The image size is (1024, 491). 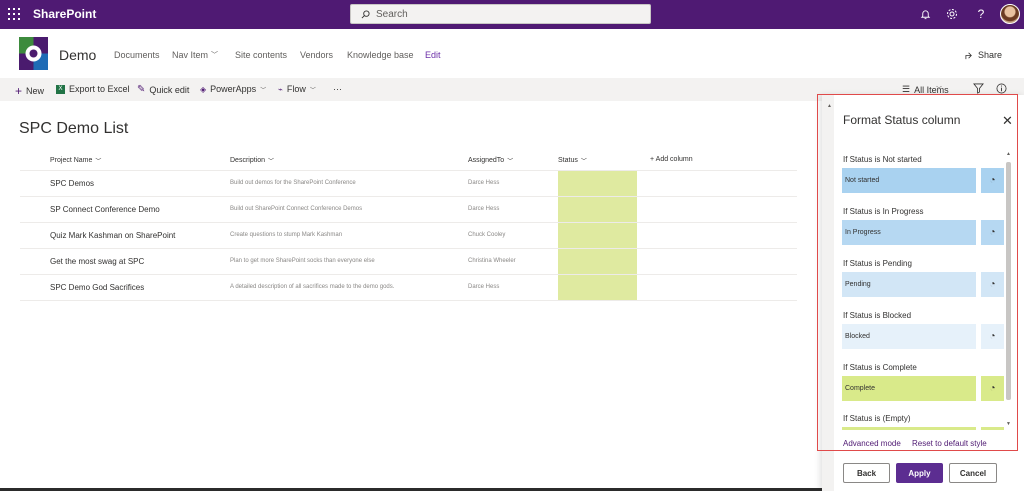 I want to click on row-description: Create questions to stump Mark Kashman, so click(x=286, y=235).